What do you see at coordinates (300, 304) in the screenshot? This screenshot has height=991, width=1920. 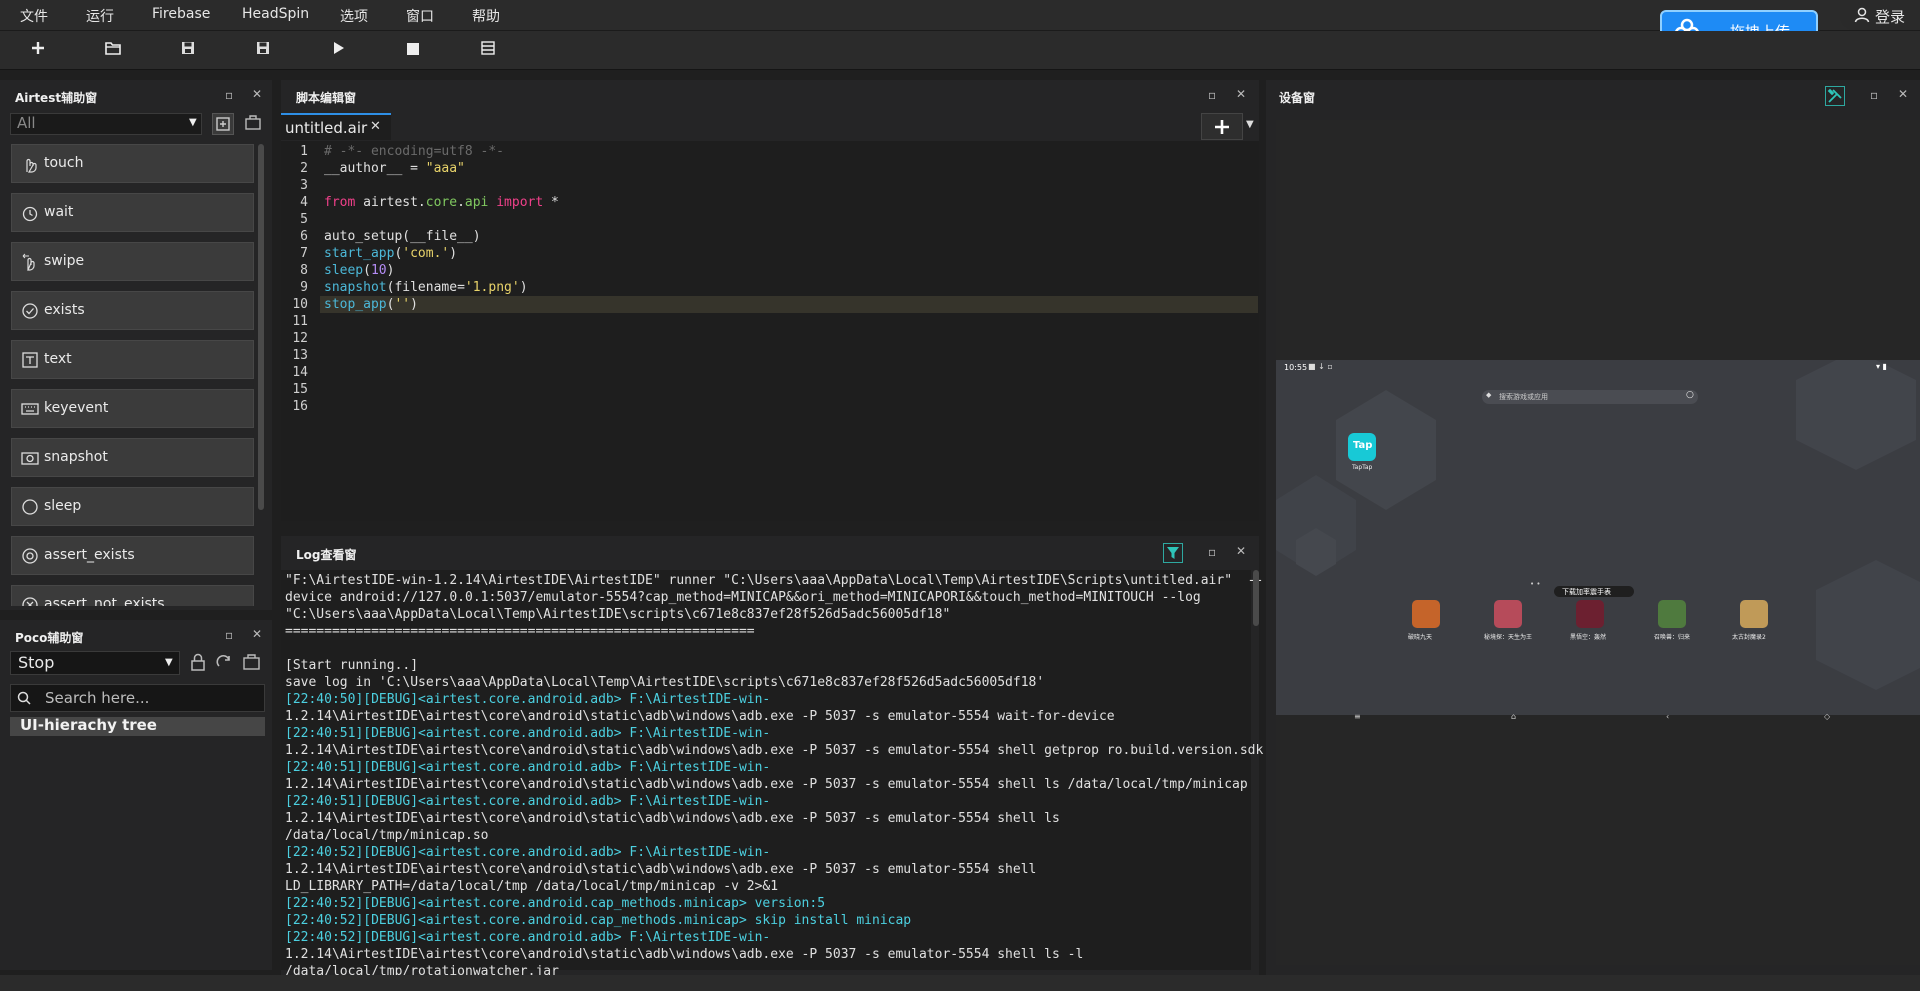 I see `line-number: 10` at bounding box center [300, 304].